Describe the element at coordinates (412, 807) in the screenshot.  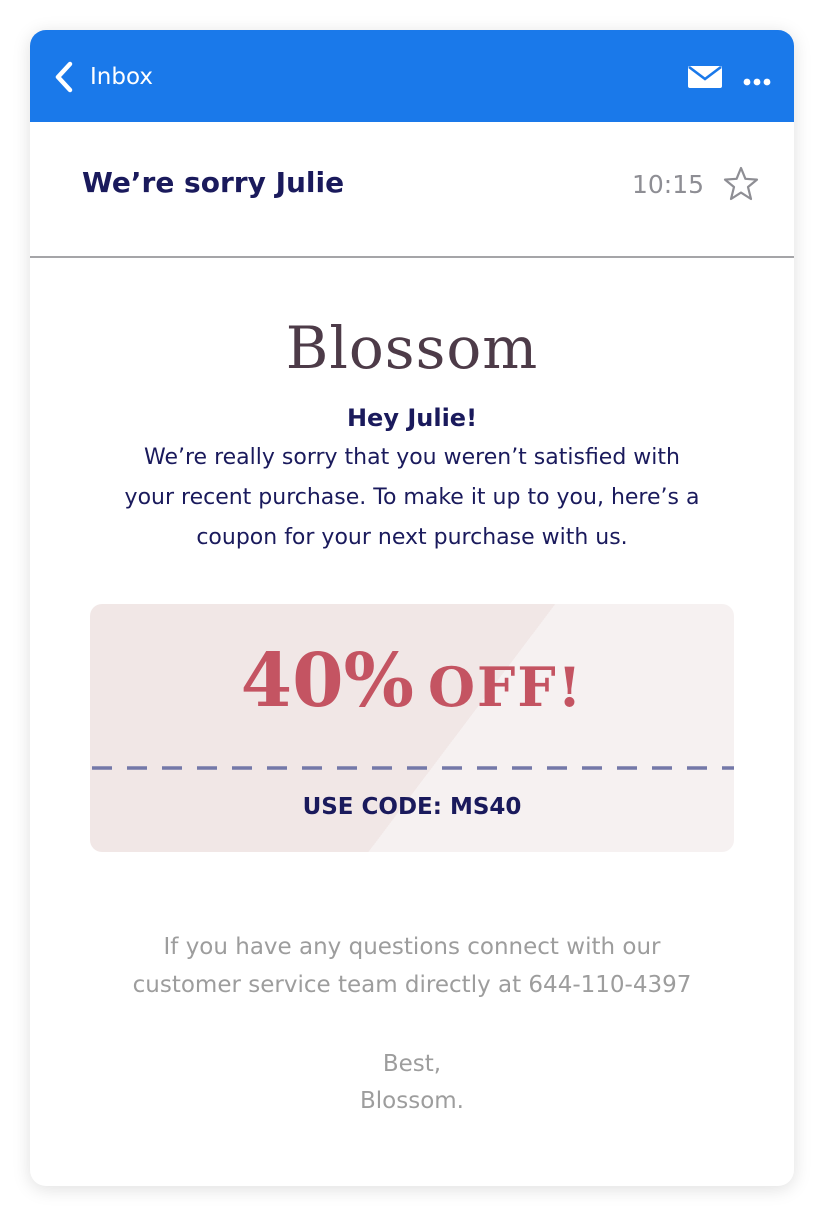
I see `coupon-code: USE CODE: MS40` at that location.